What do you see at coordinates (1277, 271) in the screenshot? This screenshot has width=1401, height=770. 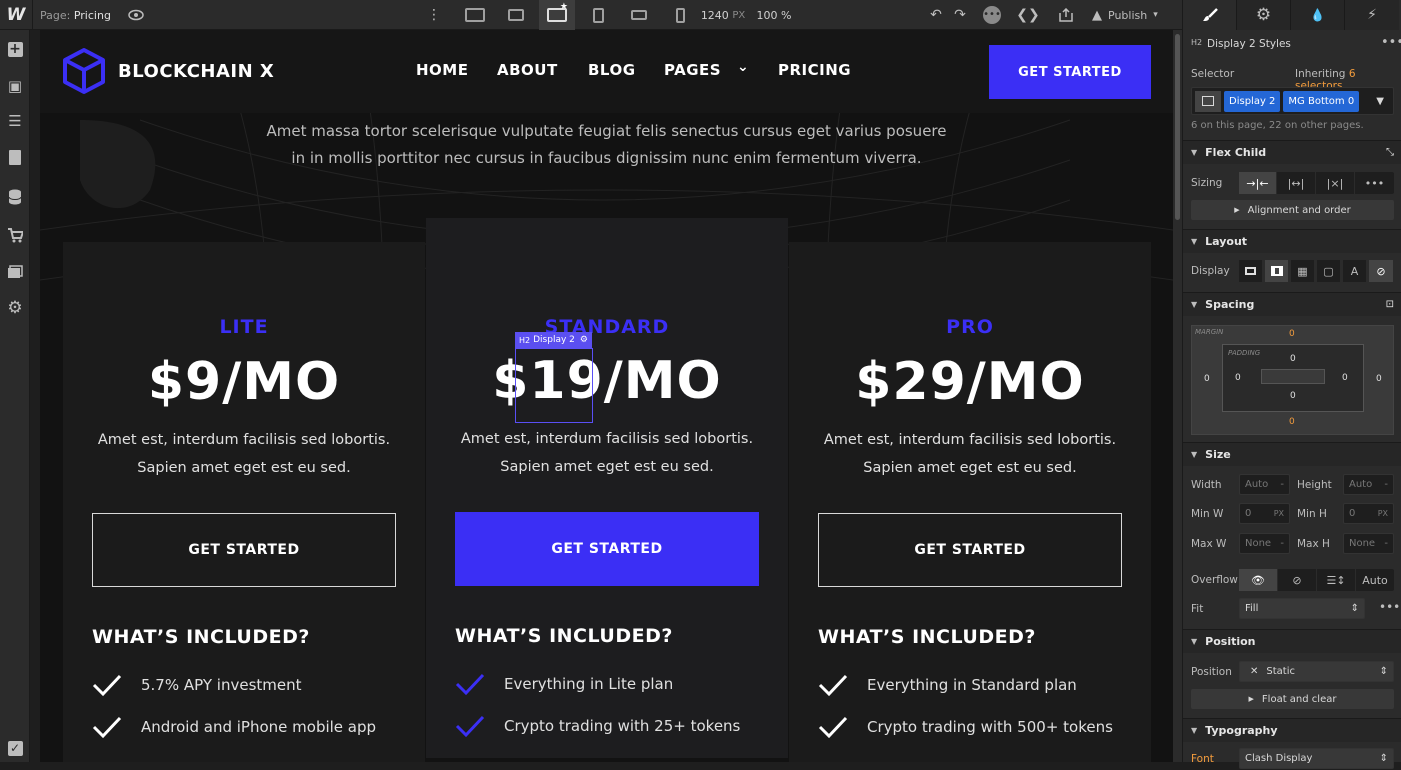 I see `display-flex-icon` at bounding box center [1277, 271].